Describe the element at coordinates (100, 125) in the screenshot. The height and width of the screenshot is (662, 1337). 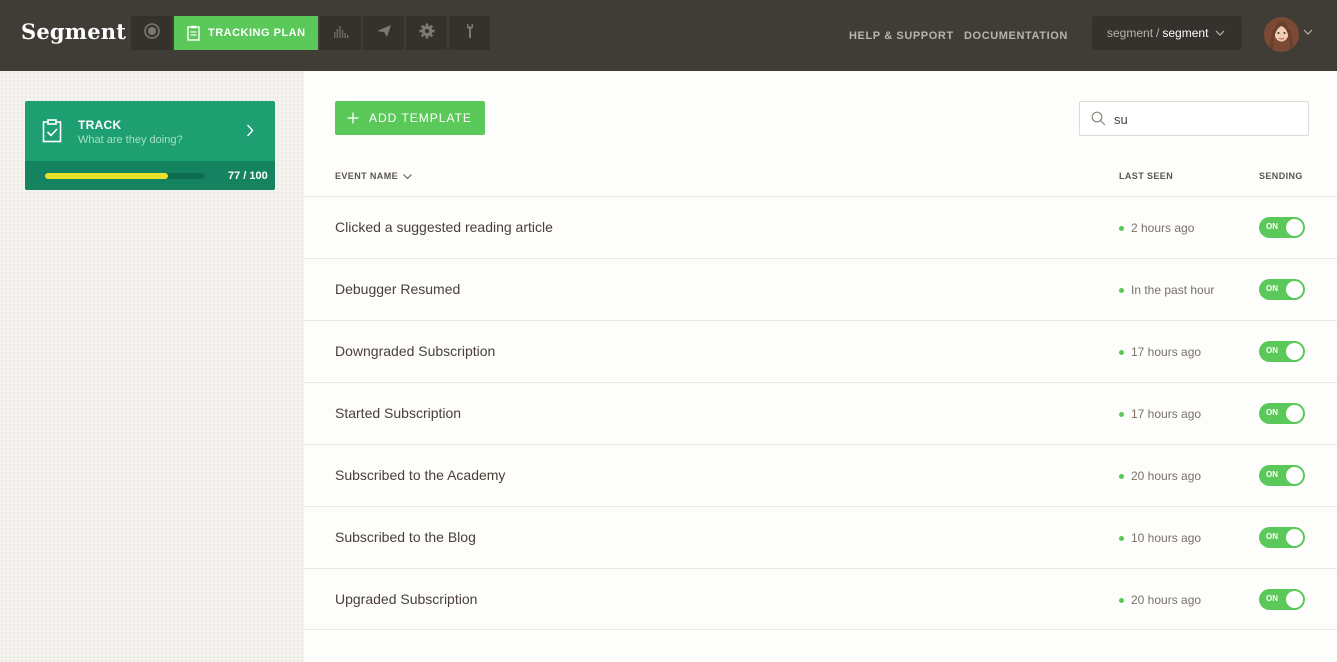
I see `track-card-title: TRACK` at that location.